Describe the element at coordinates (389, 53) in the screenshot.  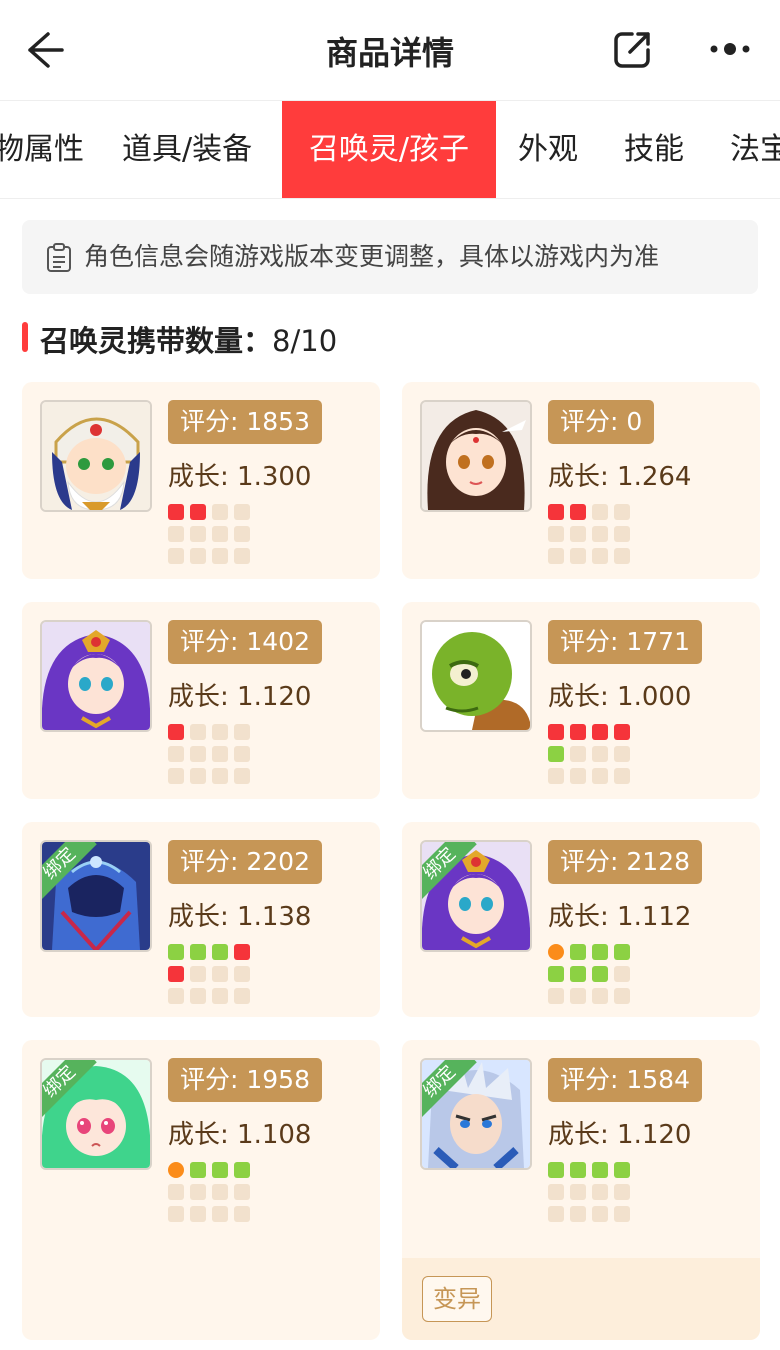
I see `page-title: 商品详情` at that location.